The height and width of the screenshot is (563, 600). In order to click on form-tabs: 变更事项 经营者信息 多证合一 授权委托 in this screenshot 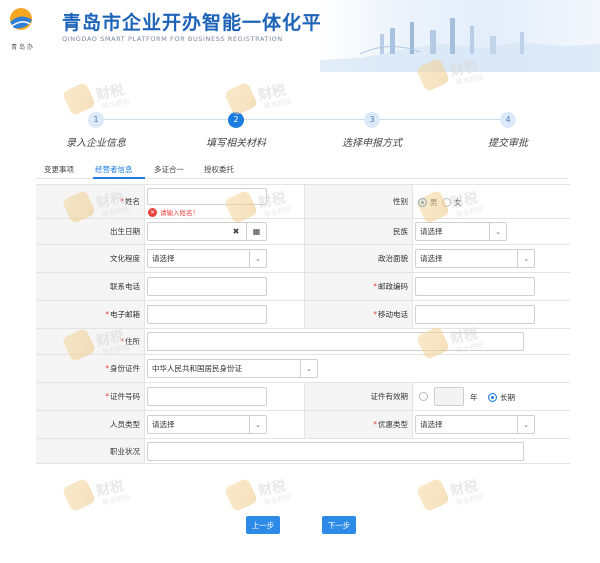, I will do `click(302, 171)`.